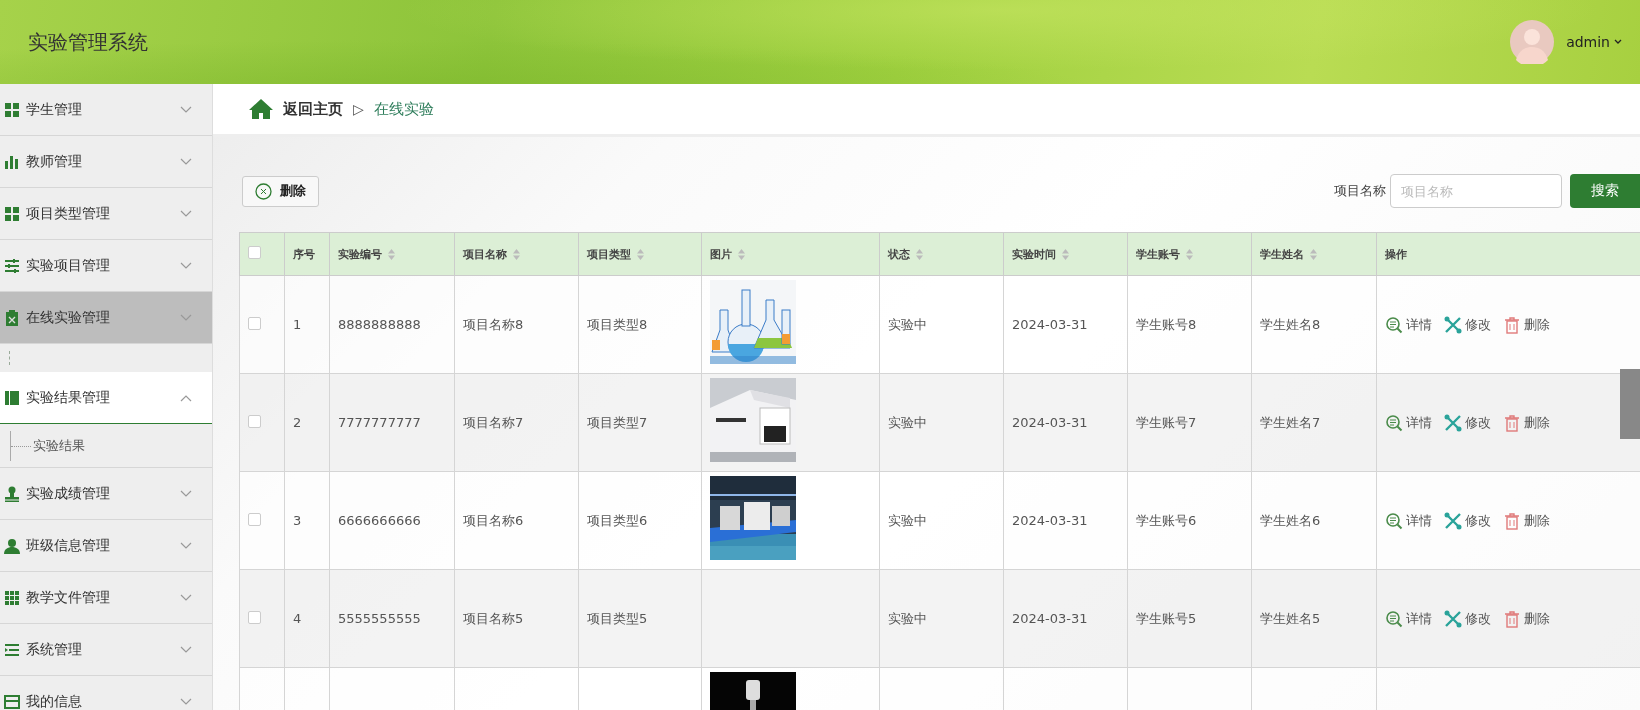  What do you see at coordinates (106, 318) in the screenshot?
I see `sidebar-item: 在线实验管理` at bounding box center [106, 318].